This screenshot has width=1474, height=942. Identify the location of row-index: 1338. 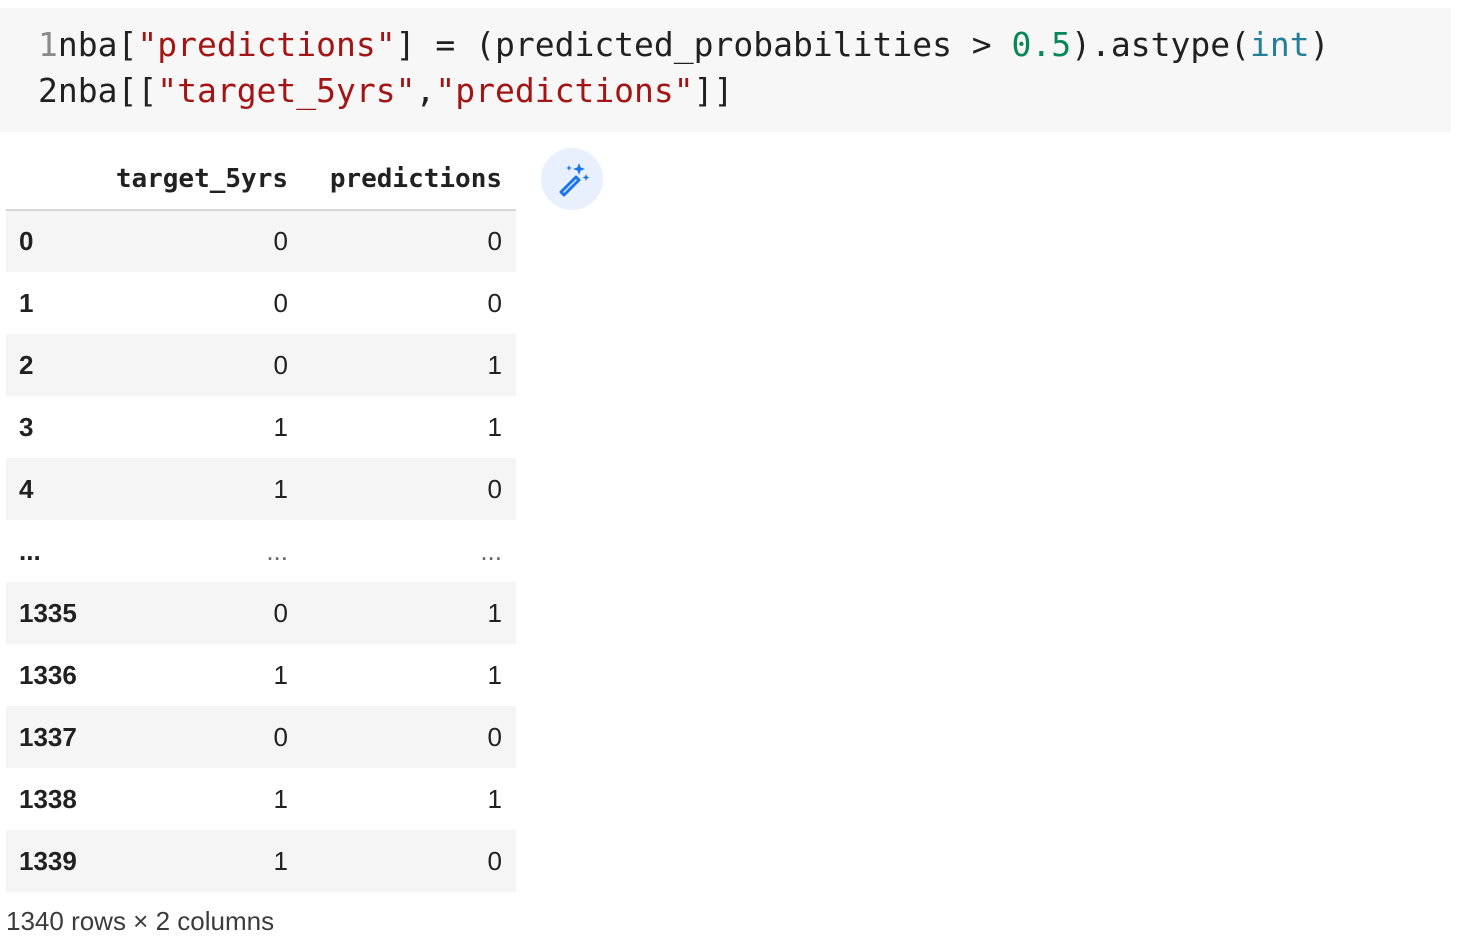
(48, 798).